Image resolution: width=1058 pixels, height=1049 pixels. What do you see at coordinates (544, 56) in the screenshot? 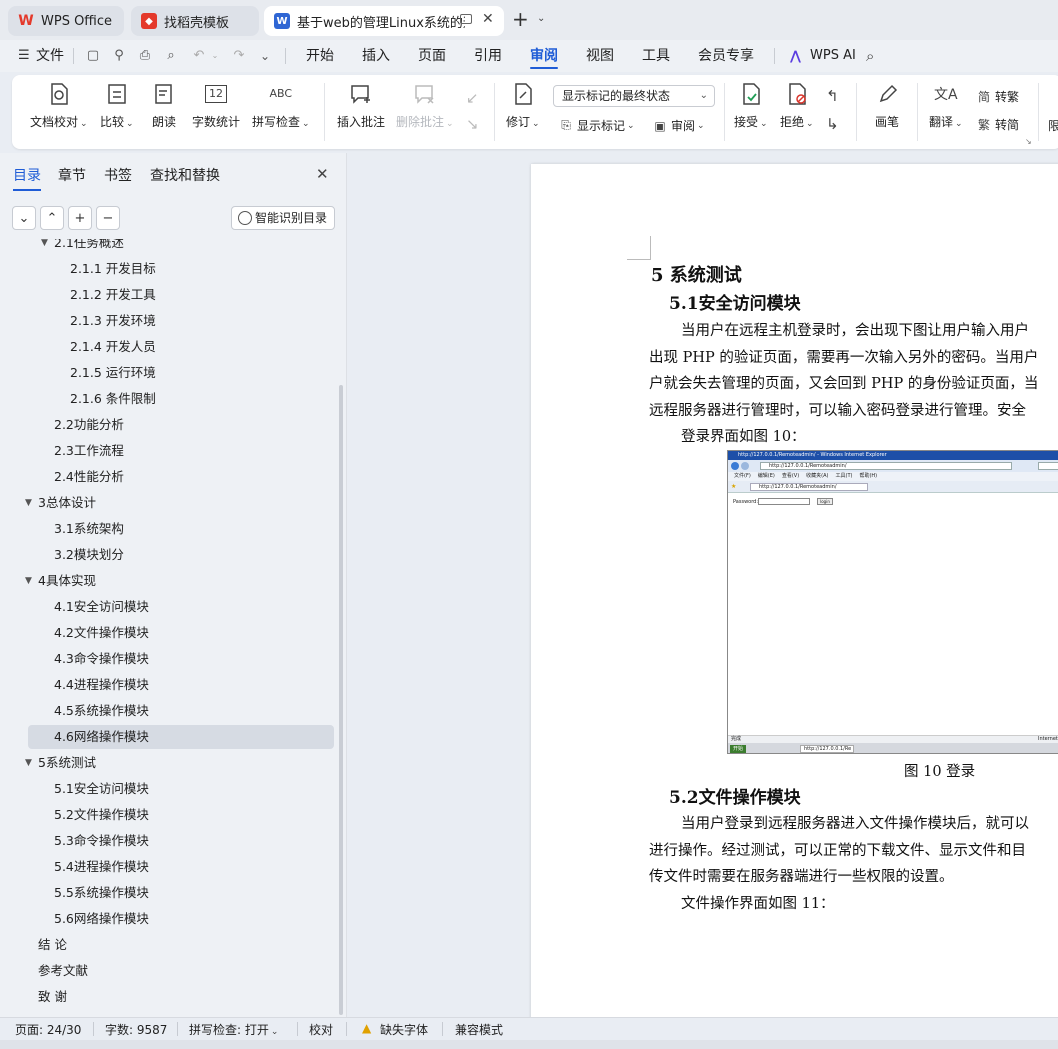
I see `menu-review: 审阅` at bounding box center [544, 56].